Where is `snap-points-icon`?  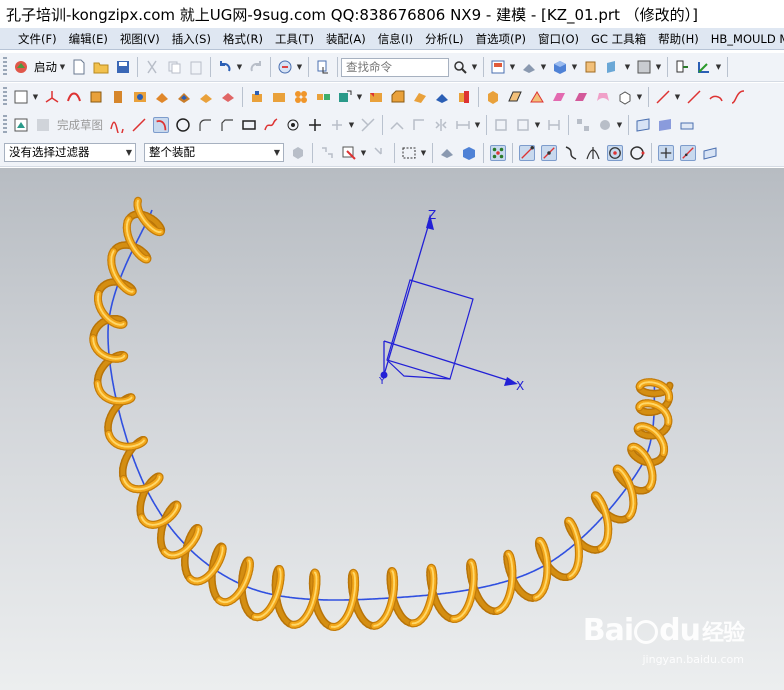
snap-points-icon is located at coordinates (498, 152).